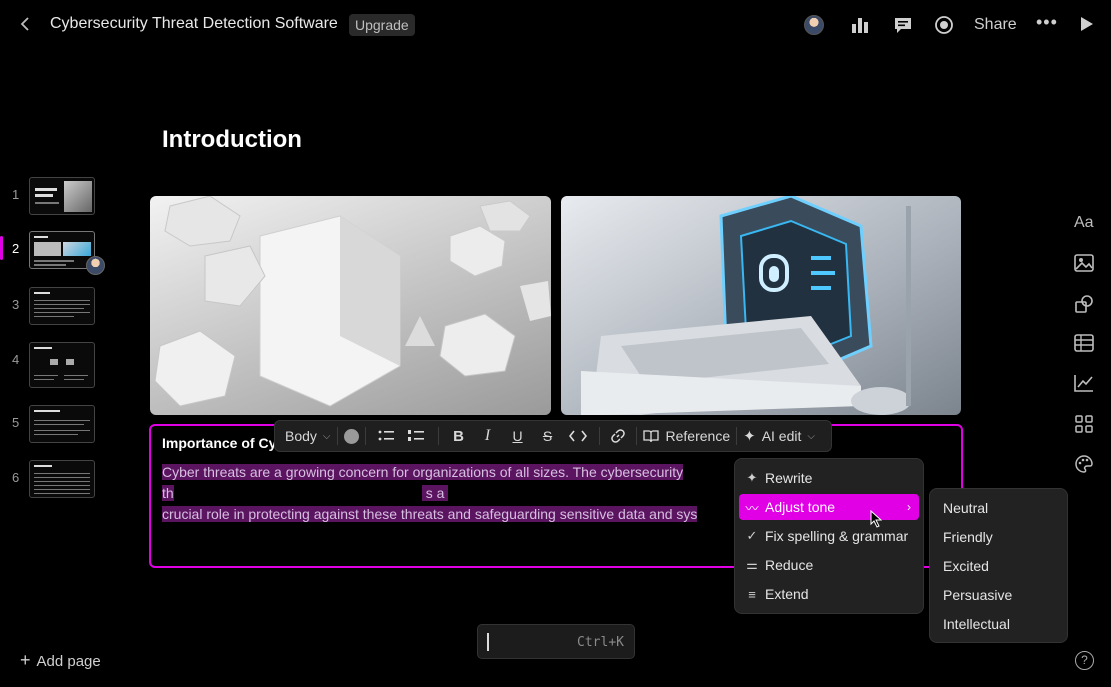 The width and height of the screenshot is (1111, 687). I want to click on menu-item-label: Extend, so click(787, 594).